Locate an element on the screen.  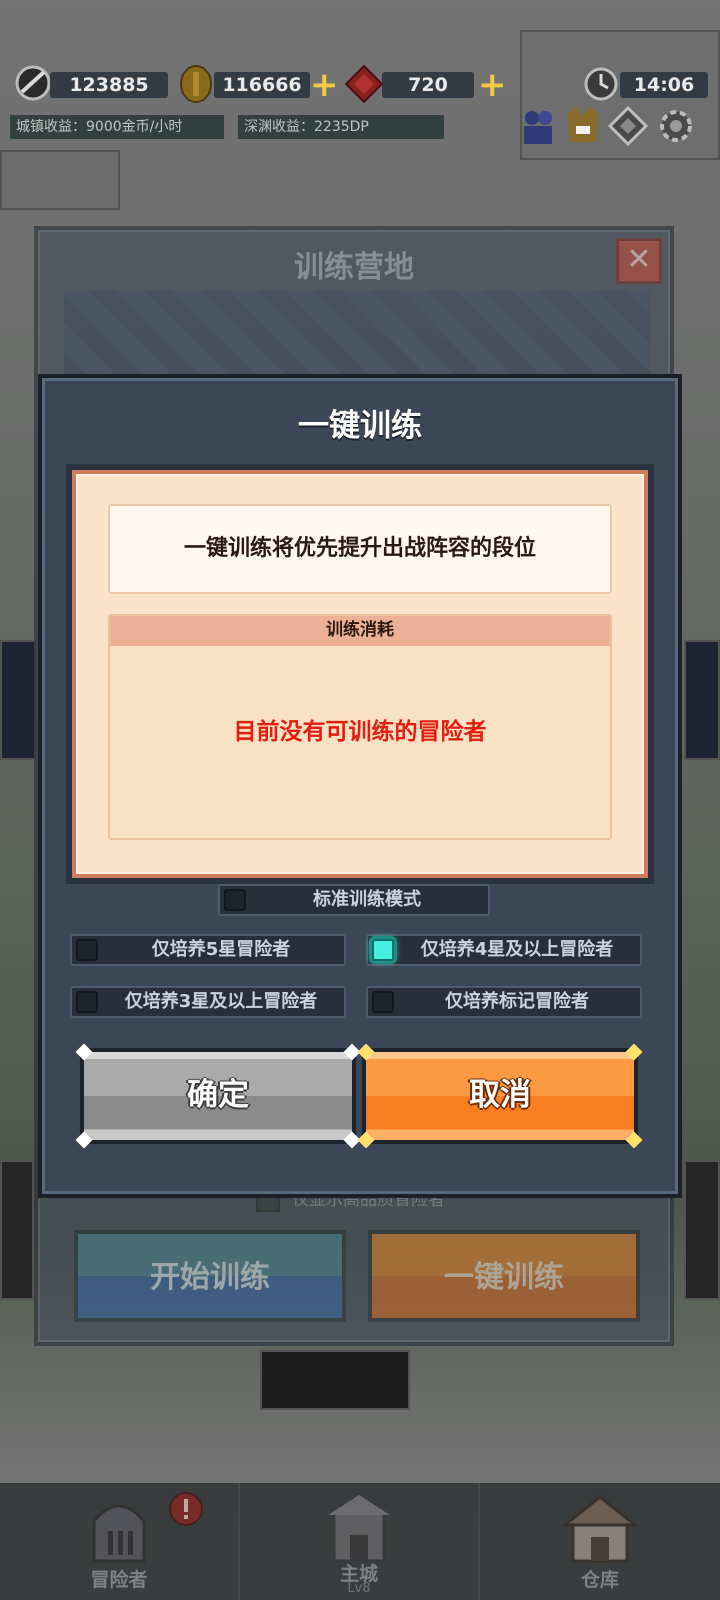
nav-warehouse-label: 仓库 is located at coordinates (599, 1580).